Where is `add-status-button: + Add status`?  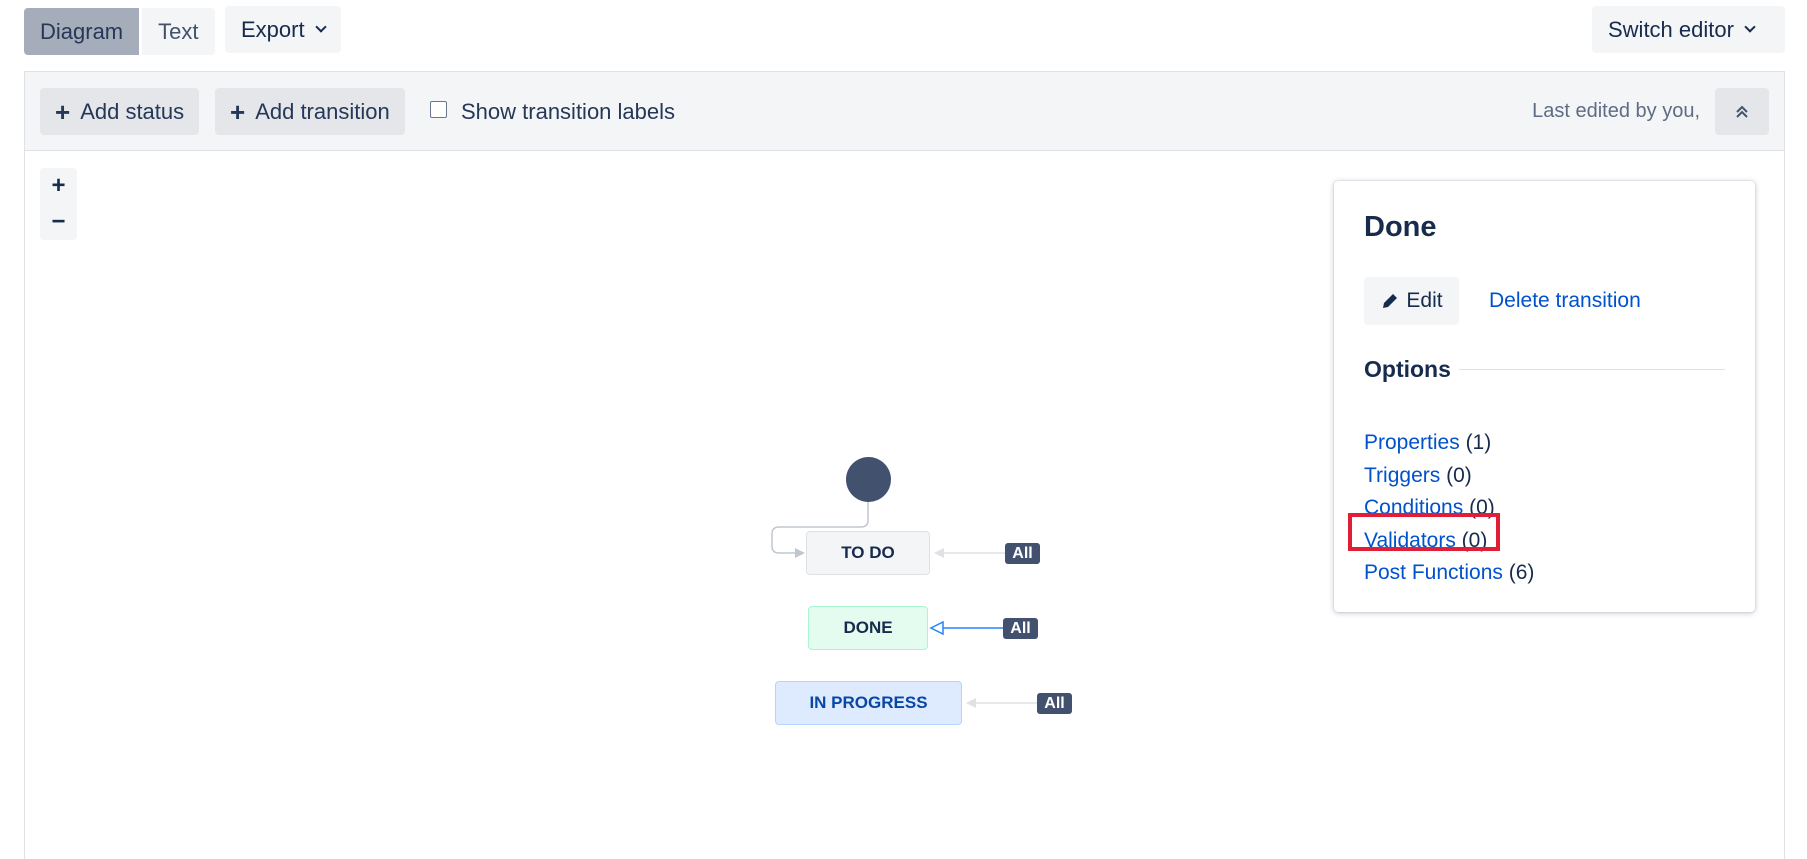
add-status-button: + Add status is located at coordinates (120, 111).